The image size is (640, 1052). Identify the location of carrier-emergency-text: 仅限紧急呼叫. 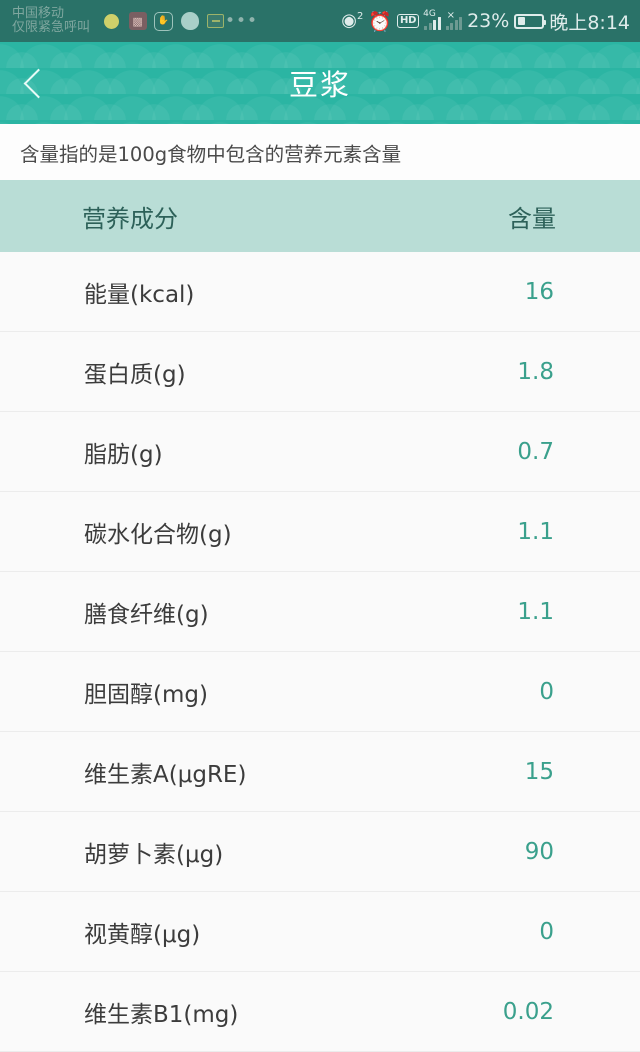
(51, 27).